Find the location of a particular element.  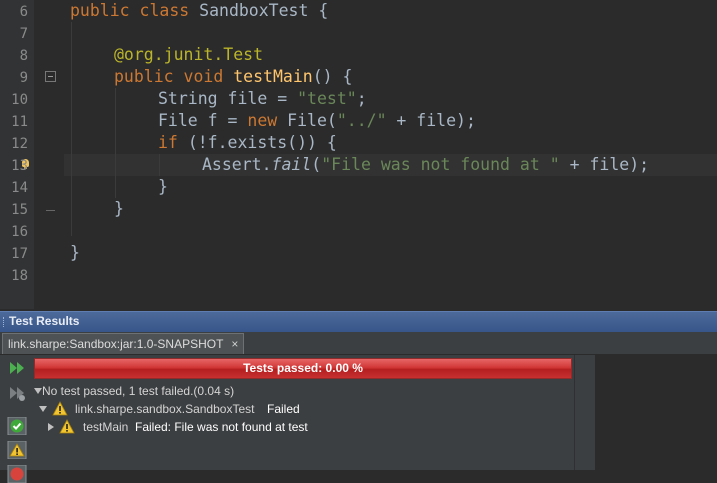

rerun-failed-icon is located at coordinates (17, 393).